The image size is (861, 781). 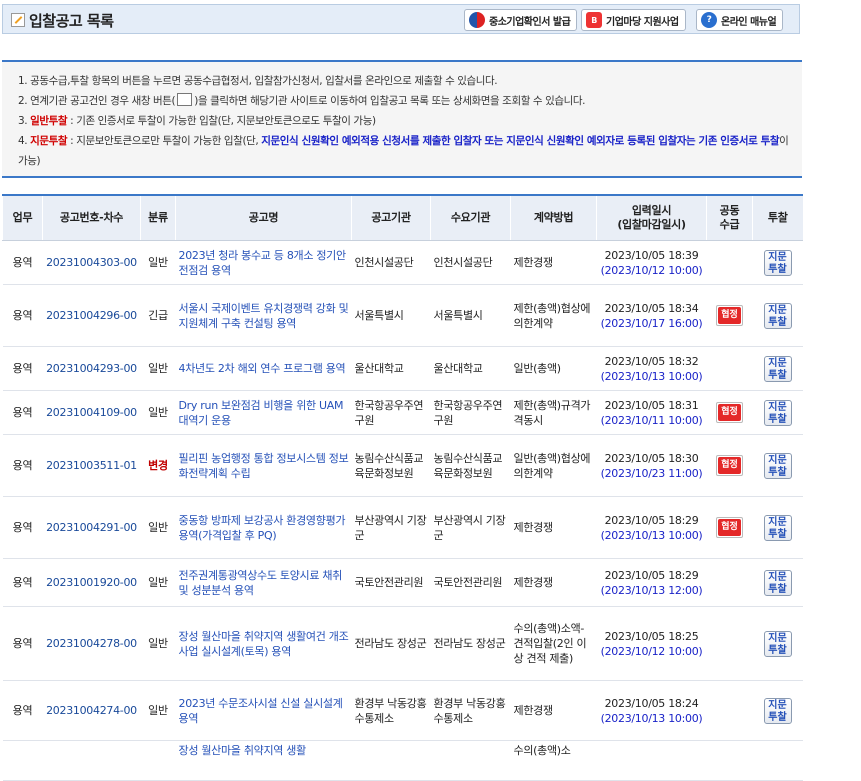 What do you see at coordinates (391, 217) in the screenshot?
I see `header-org: 공고기관` at bounding box center [391, 217].